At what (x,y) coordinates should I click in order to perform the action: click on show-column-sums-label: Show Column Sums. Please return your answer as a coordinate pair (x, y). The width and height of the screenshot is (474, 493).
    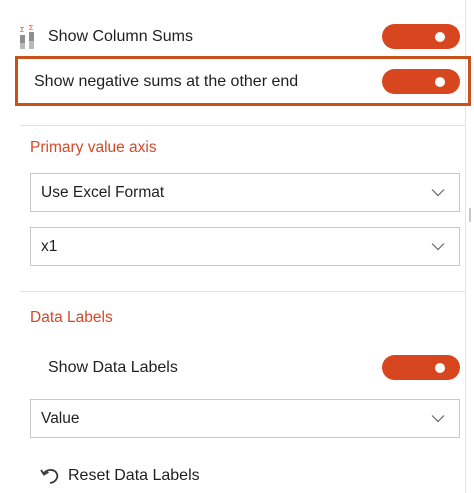
    Looking at the image, I should click on (120, 36).